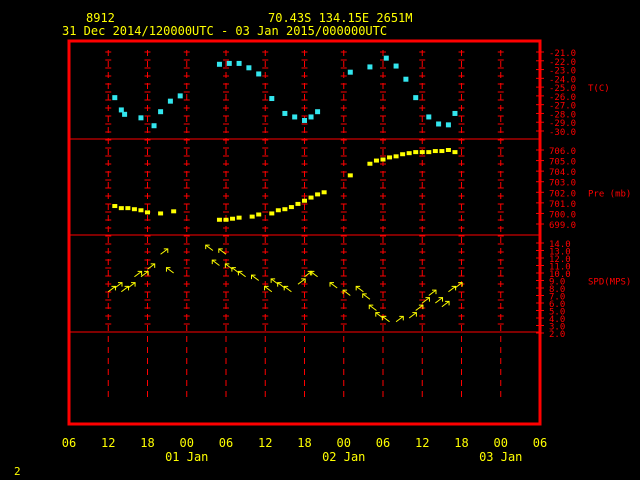 The height and width of the screenshot is (480, 640). I want to click on x-day-label: 03 Jan, so click(500, 457).